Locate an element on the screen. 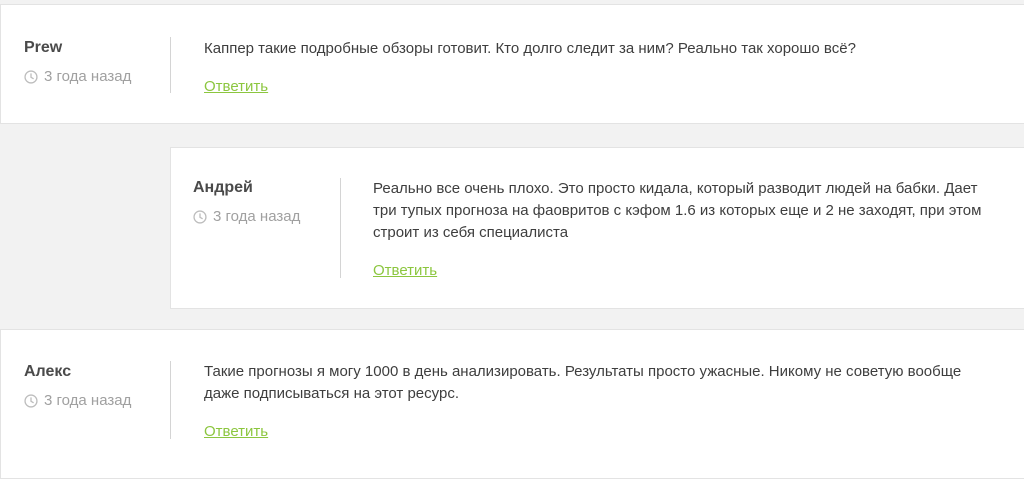 Image resolution: width=1024 pixels, height=479 pixels. comment-text-line: даже подписываться на этот ресурс. is located at coordinates (331, 393).